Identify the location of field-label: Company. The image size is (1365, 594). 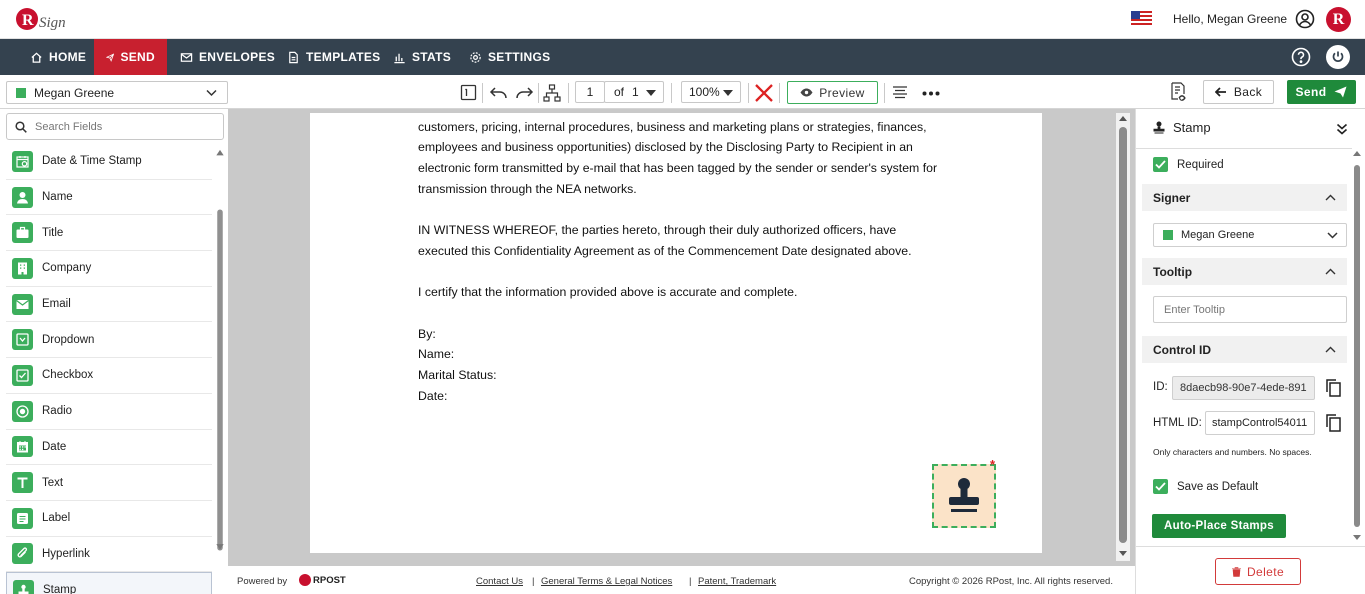
(67, 268).